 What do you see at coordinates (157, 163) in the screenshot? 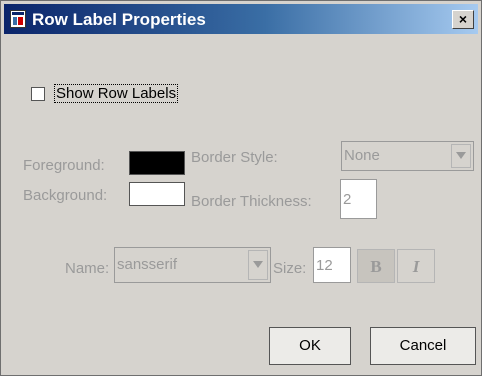
I see `foreground-color-swatch` at bounding box center [157, 163].